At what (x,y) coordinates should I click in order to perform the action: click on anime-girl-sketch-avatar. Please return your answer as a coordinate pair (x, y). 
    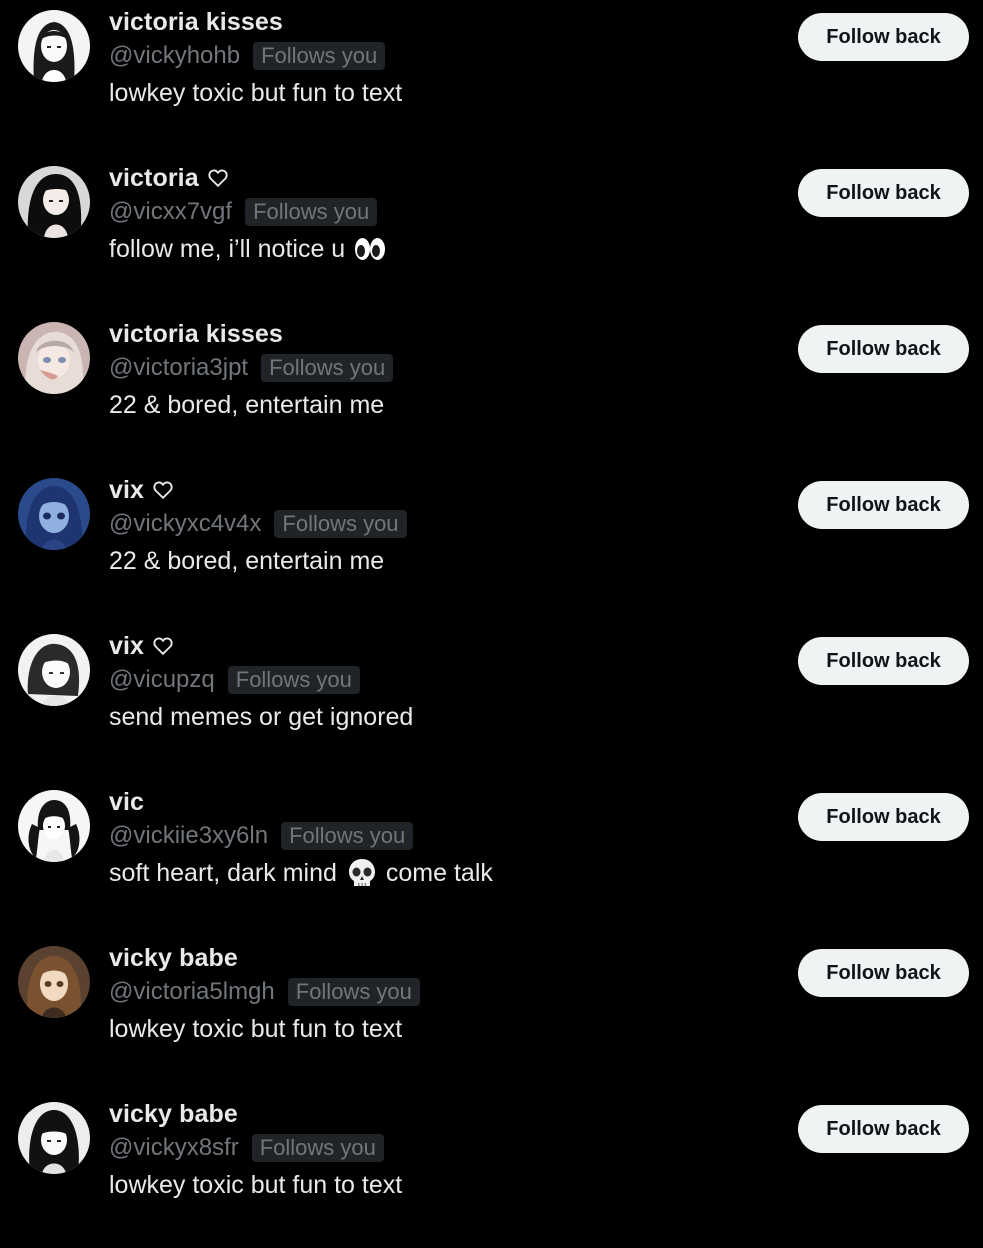
    Looking at the image, I should click on (54, 670).